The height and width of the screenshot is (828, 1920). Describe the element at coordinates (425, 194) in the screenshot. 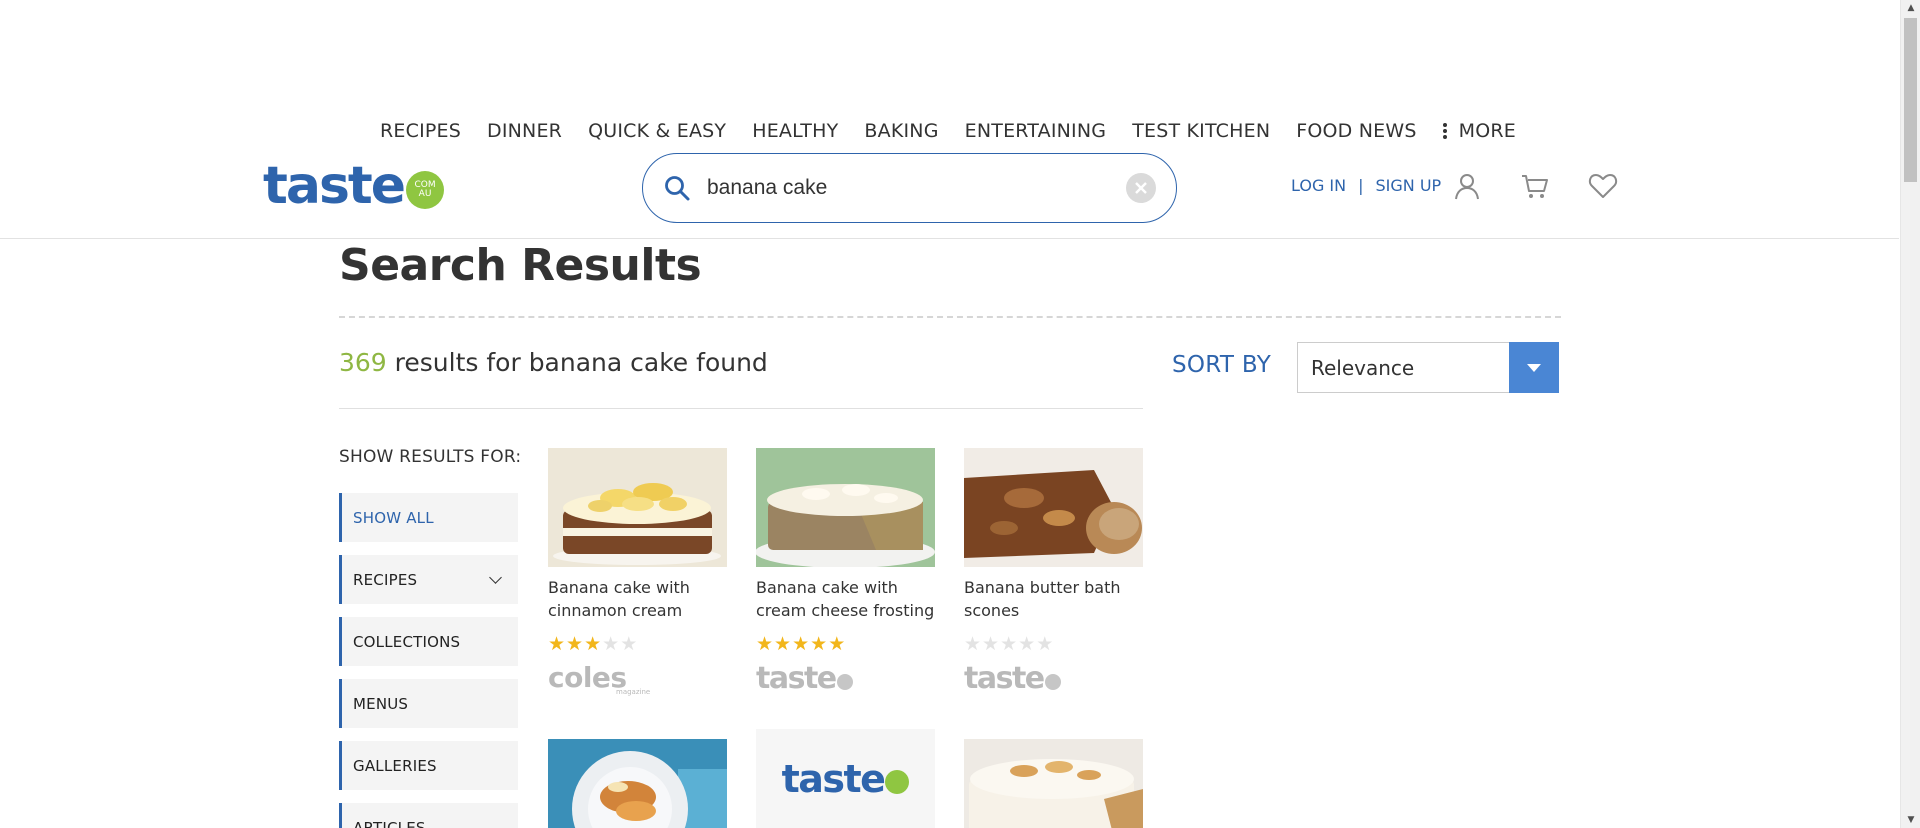

I see `logo-badge-bottom: AU` at that location.